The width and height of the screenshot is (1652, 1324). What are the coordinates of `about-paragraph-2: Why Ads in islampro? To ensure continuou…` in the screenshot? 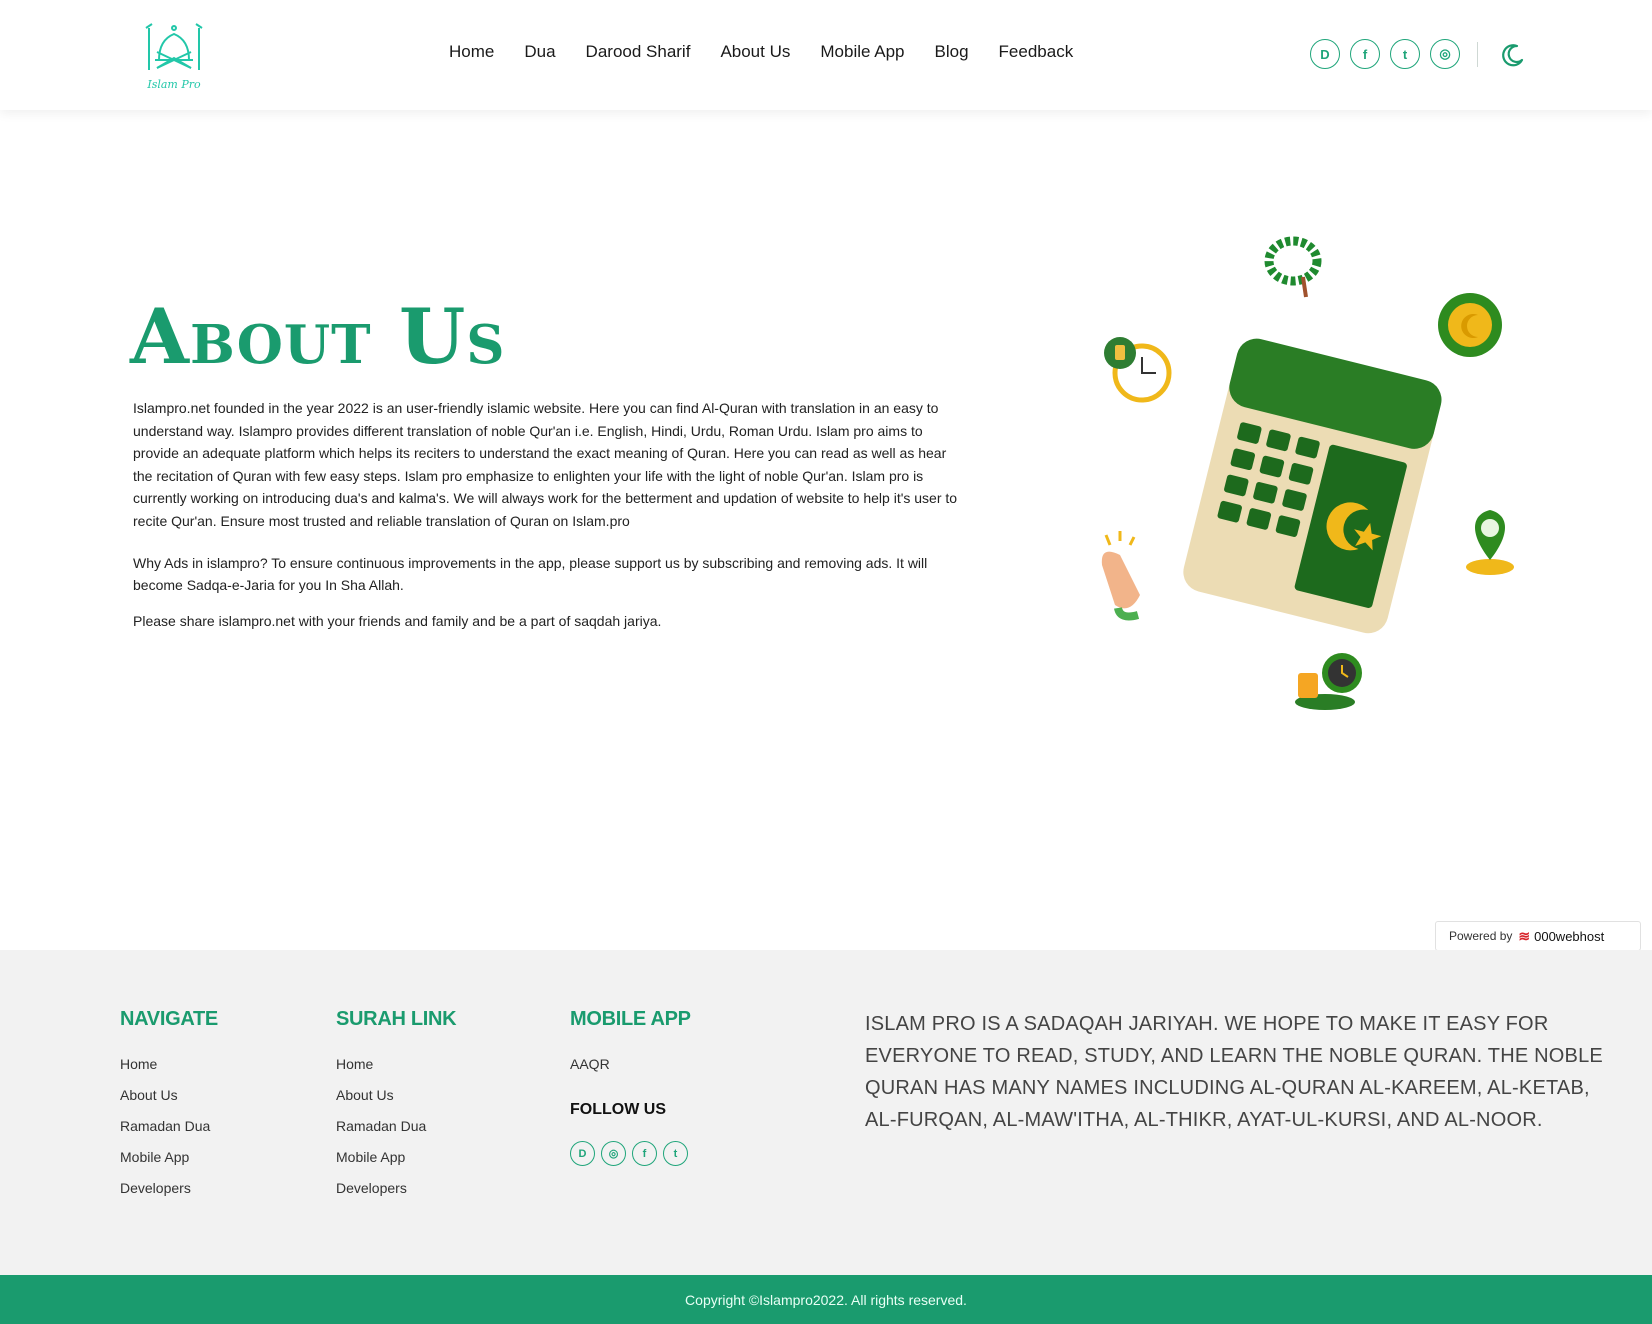 It's located at (530, 574).